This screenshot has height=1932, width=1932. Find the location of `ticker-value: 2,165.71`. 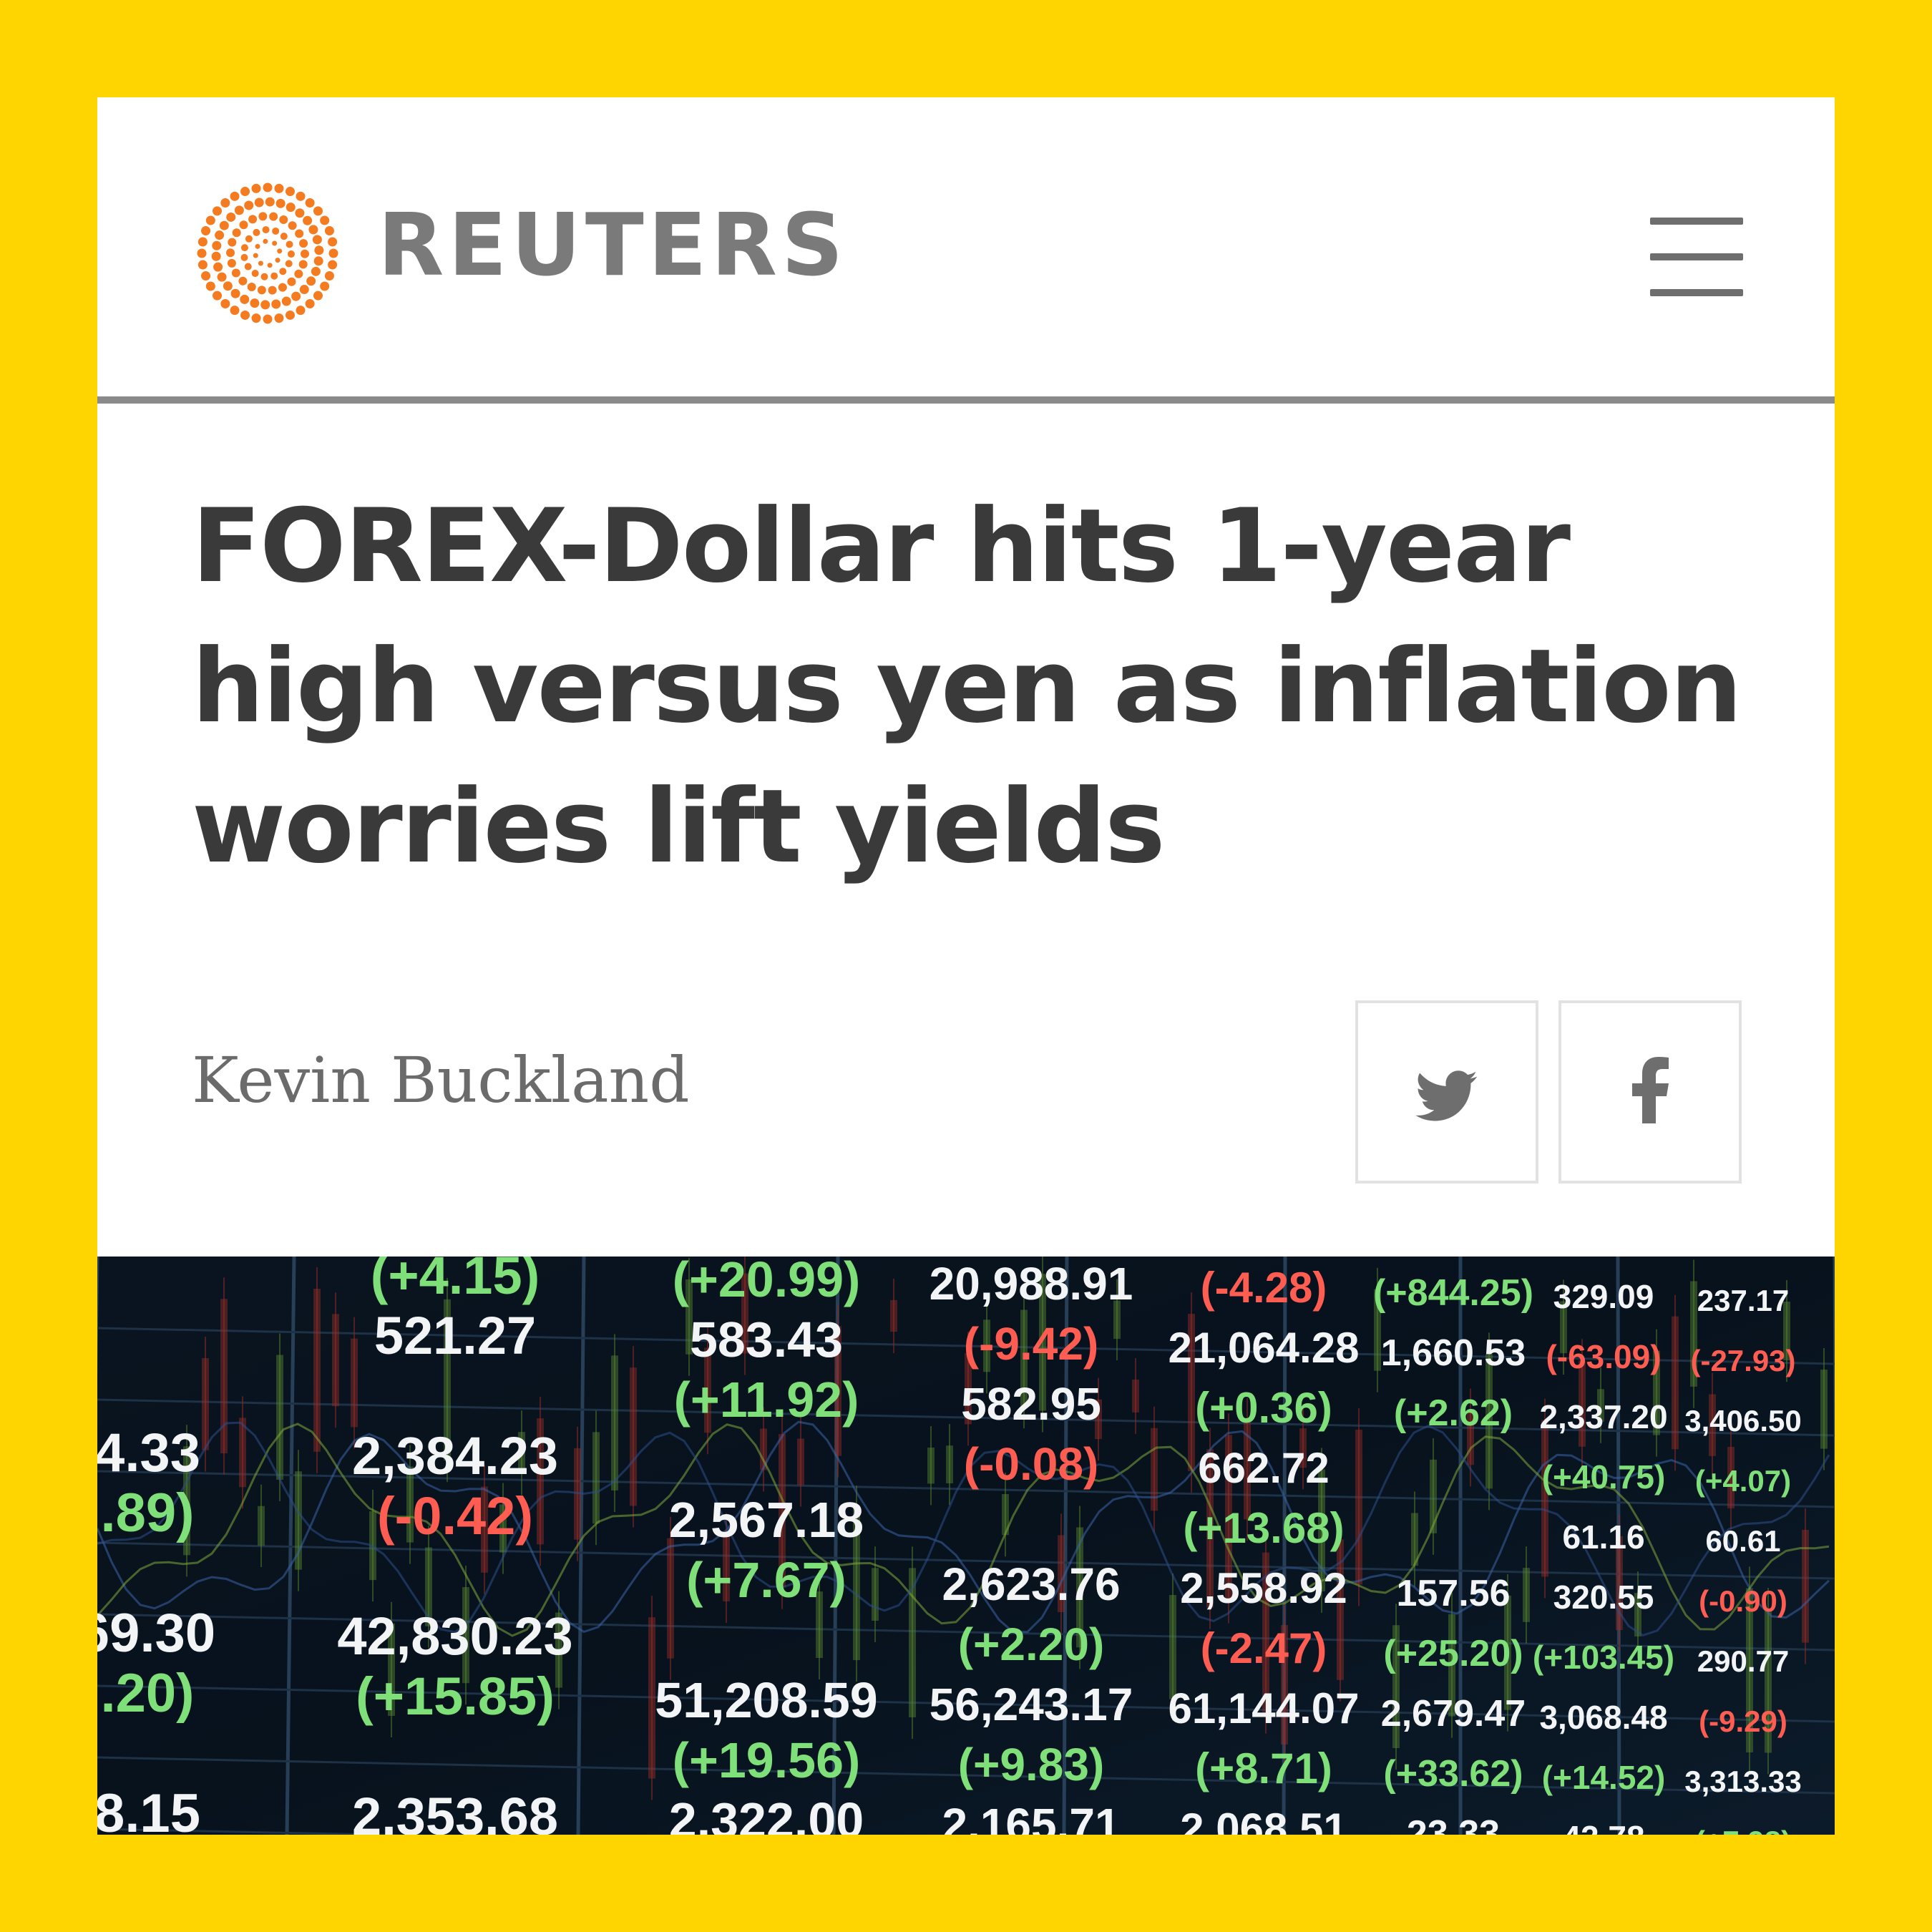

ticker-value: 2,165.71 is located at coordinates (1031, 1817).